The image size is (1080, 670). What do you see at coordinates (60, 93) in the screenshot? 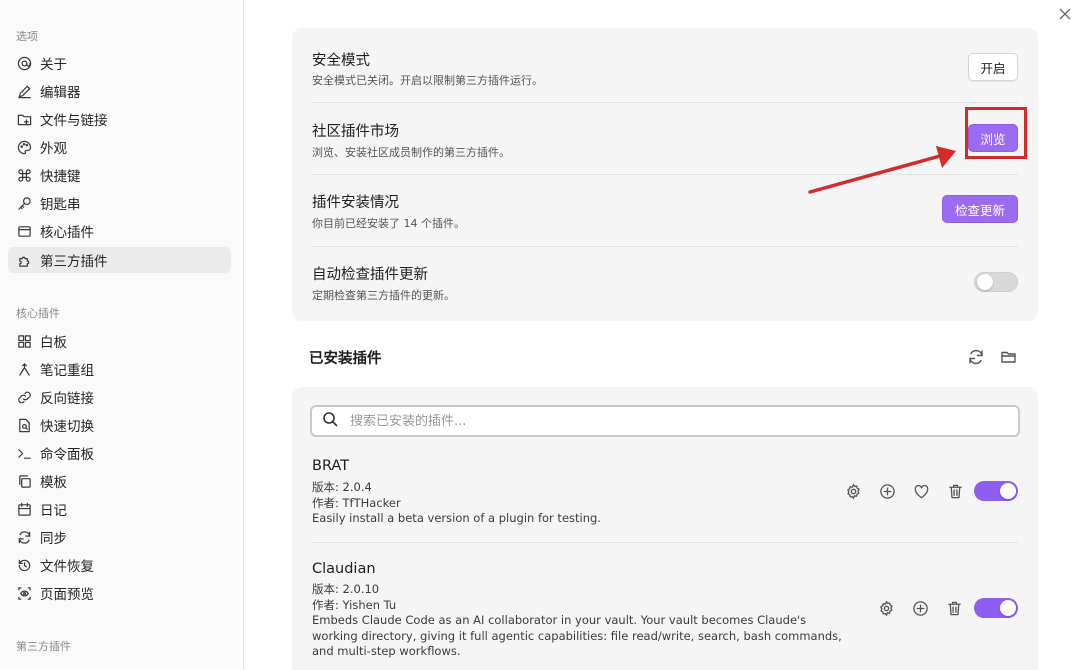
I see `sidebar-item-label: 编辑器` at bounding box center [60, 93].